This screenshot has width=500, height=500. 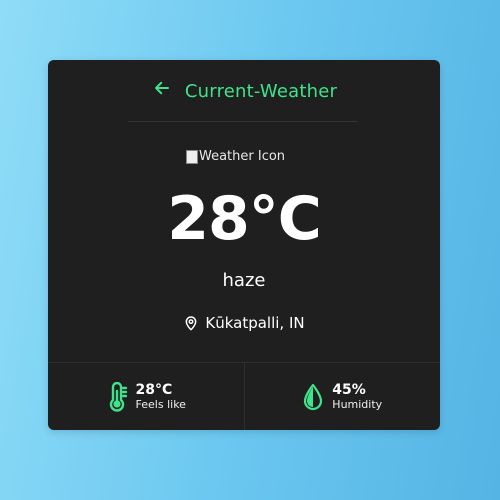 I want to click on location-row: Kūkatpalli, IN, so click(x=244, y=323).